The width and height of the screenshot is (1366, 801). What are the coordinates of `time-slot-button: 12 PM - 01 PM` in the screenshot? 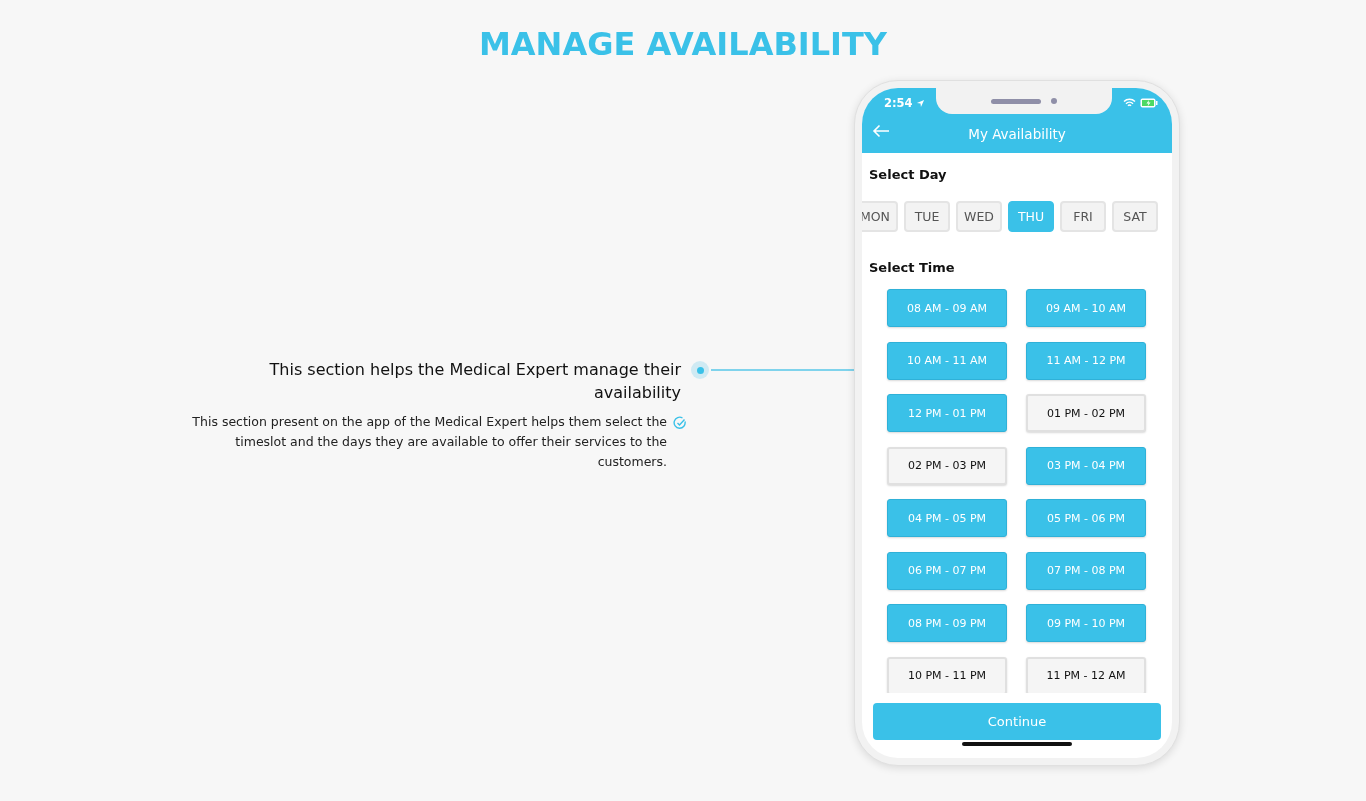 It's located at (947, 413).